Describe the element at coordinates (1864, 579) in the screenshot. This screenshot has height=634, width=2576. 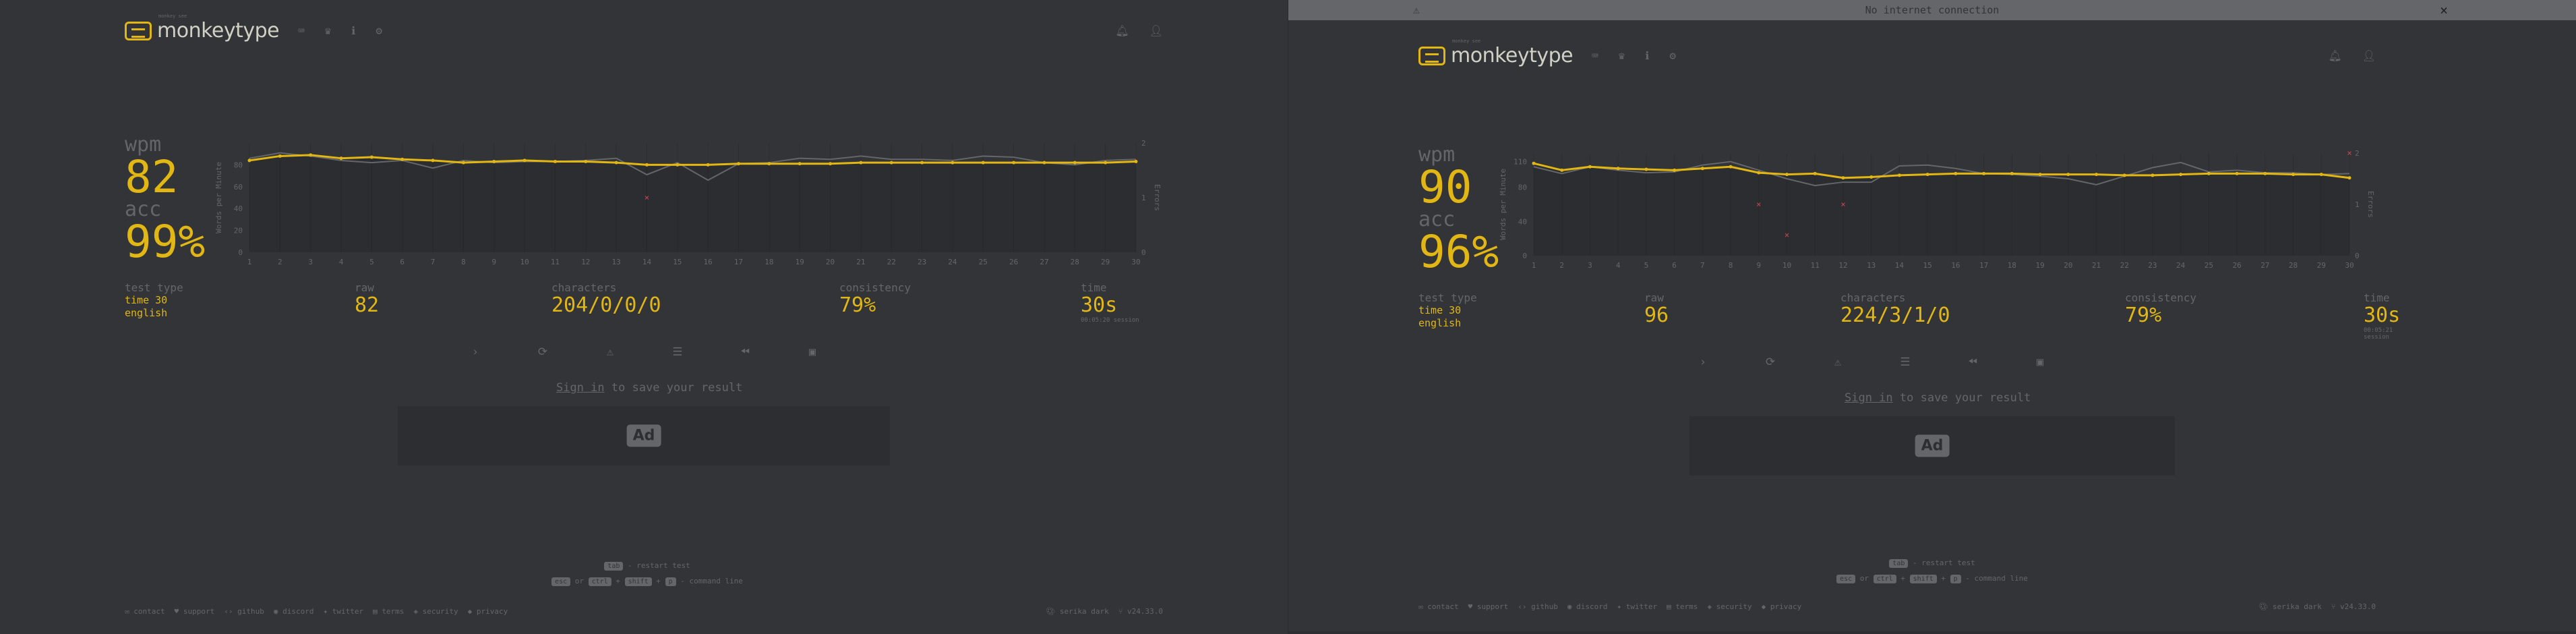
I see `keytip-or: or` at that location.